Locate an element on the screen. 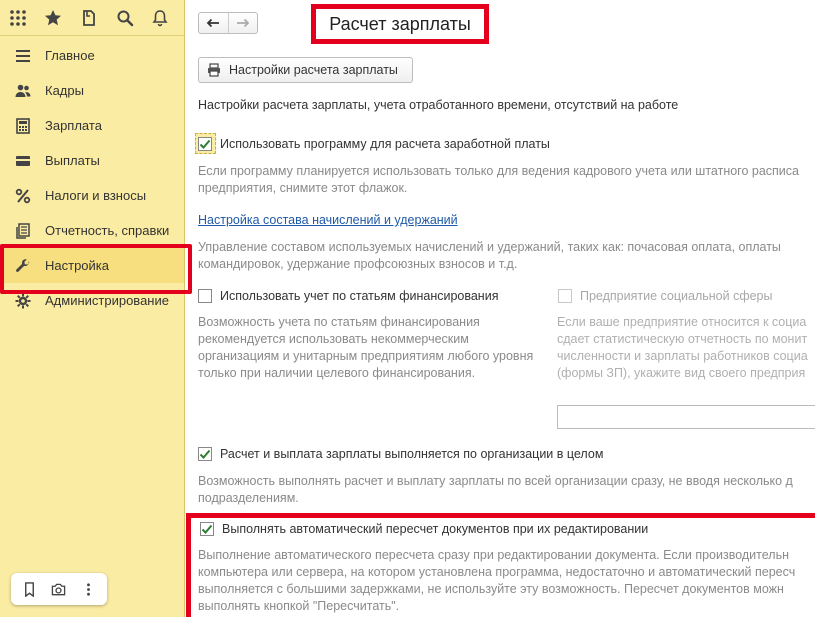  sidebar-item-settings: Настройка is located at coordinates (92, 265).